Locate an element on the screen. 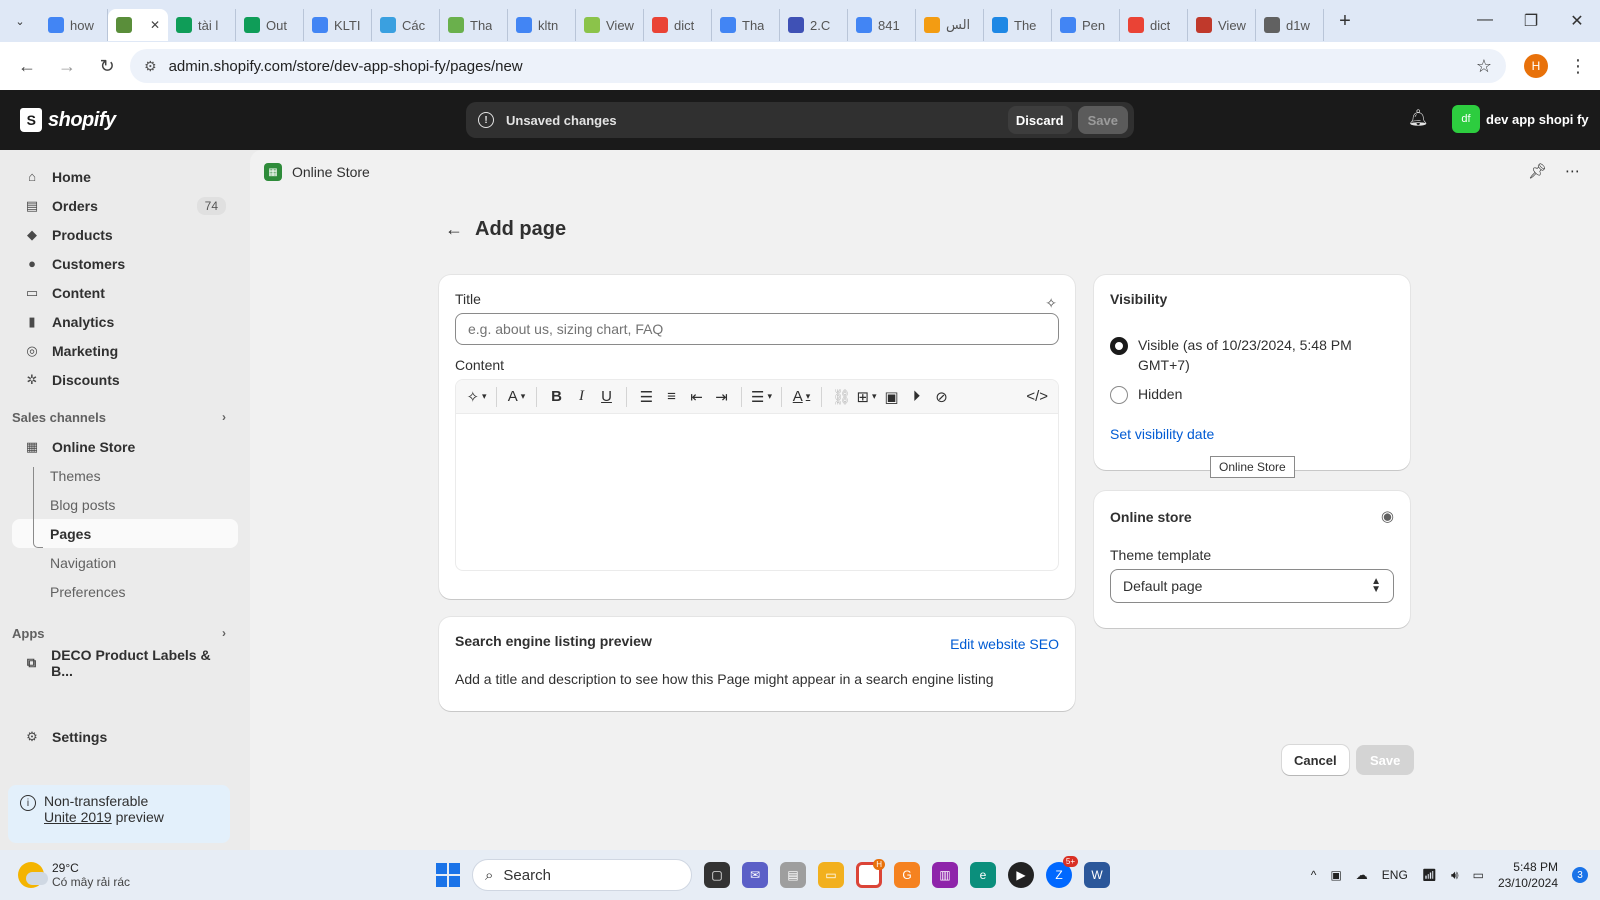 This screenshot has height=900, width=1600. word-icon: W is located at coordinates (1097, 875).